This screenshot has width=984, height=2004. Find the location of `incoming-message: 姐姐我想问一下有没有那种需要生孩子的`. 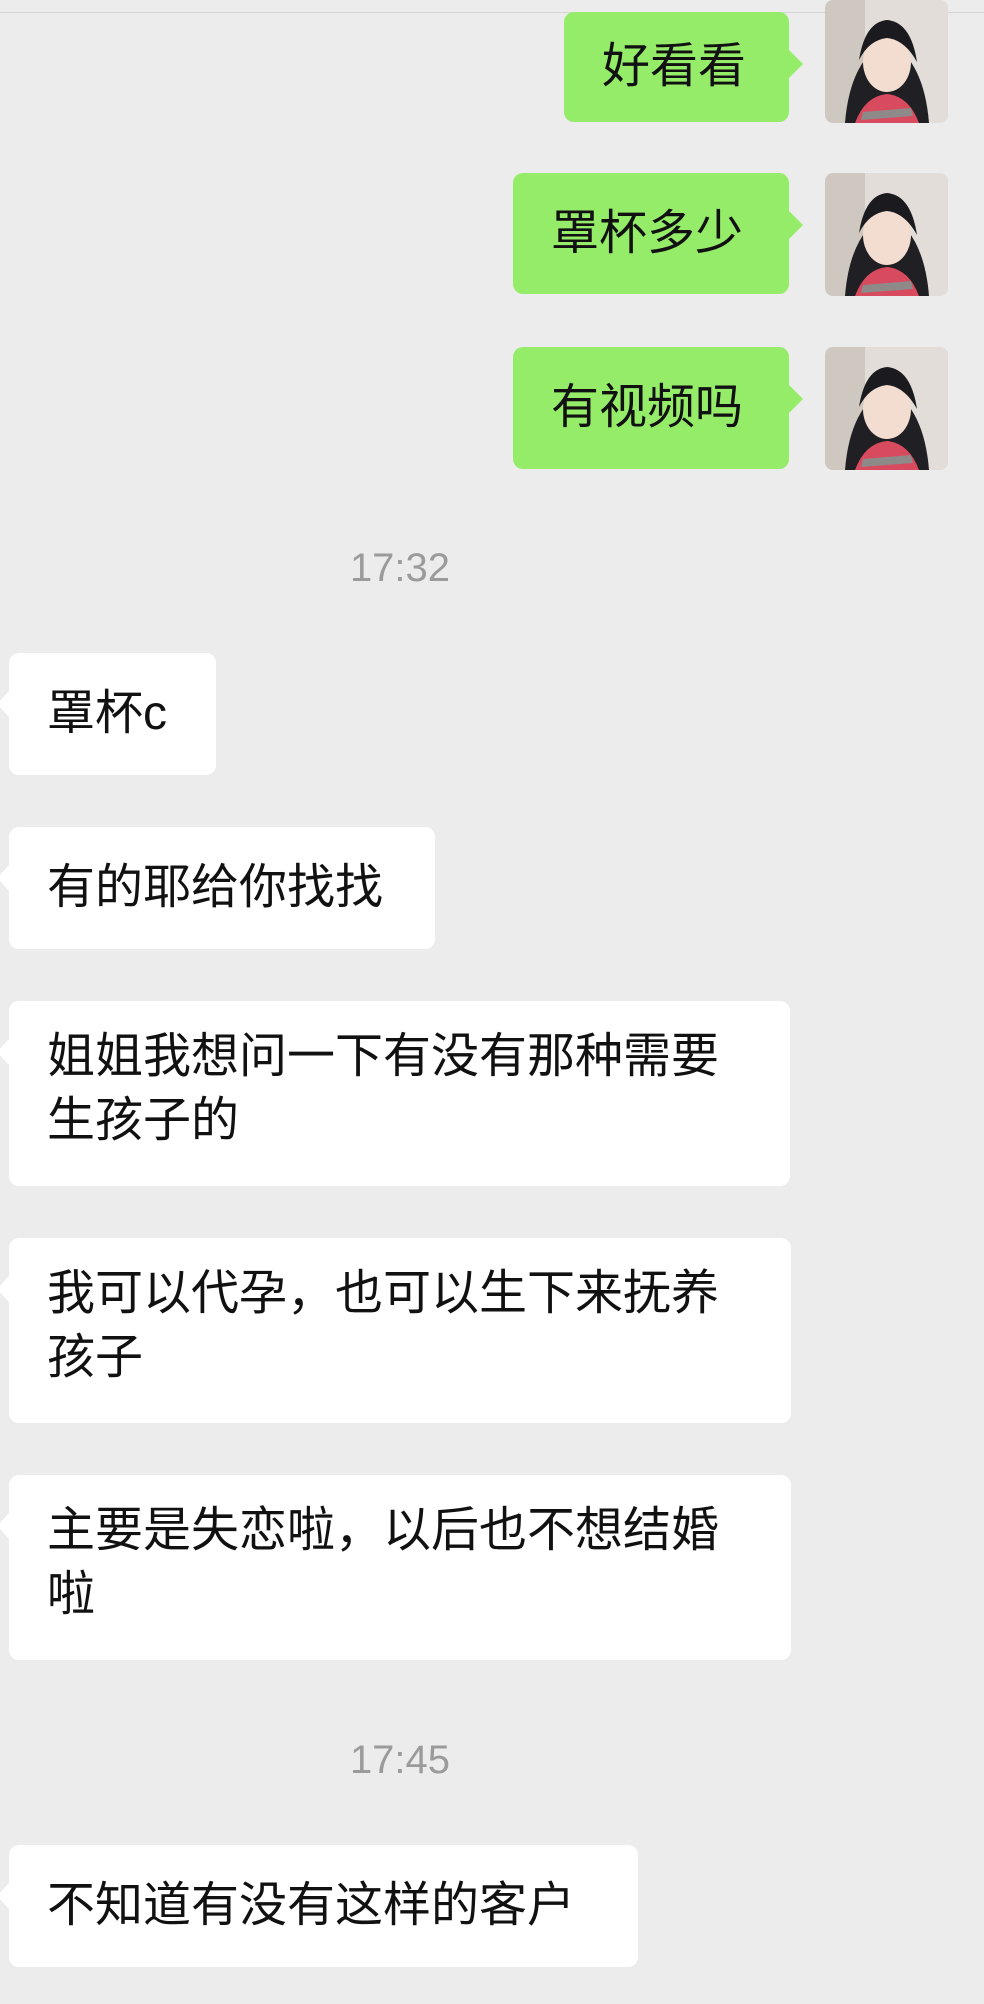

incoming-message: 姐姐我想问一下有没有那种需要生孩子的 is located at coordinates (395, 1093).